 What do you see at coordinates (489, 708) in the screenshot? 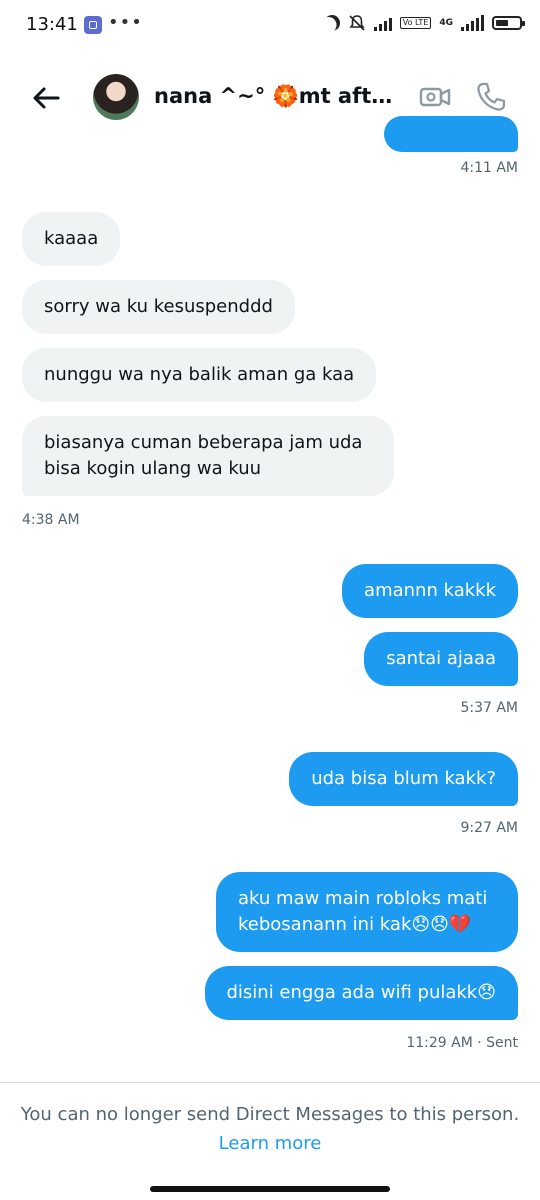
I see `message-timestamp: 5:37 AM` at bounding box center [489, 708].